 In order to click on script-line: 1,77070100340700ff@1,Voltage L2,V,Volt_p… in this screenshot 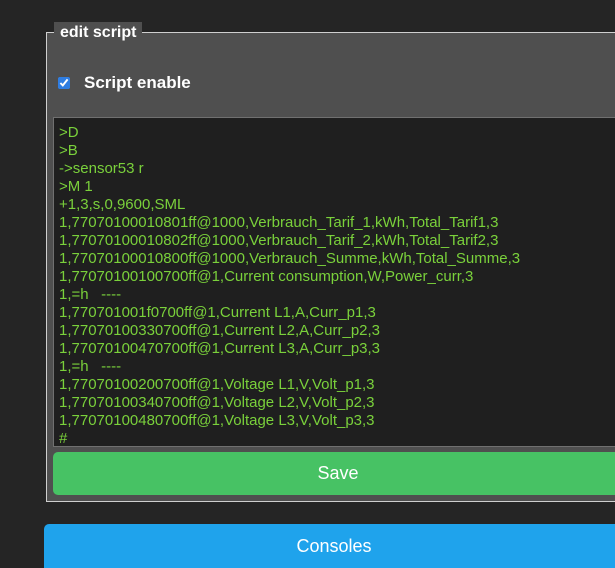, I will do `click(217, 402)`.